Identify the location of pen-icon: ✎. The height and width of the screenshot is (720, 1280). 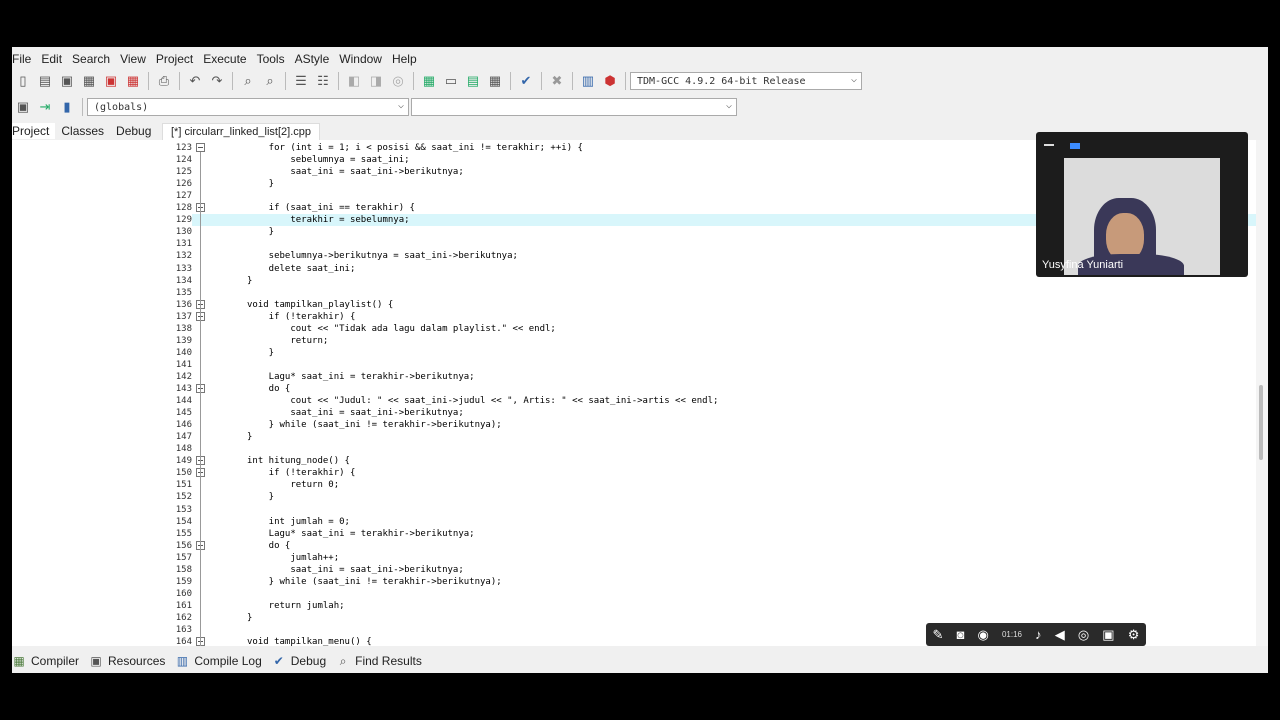
(938, 635).